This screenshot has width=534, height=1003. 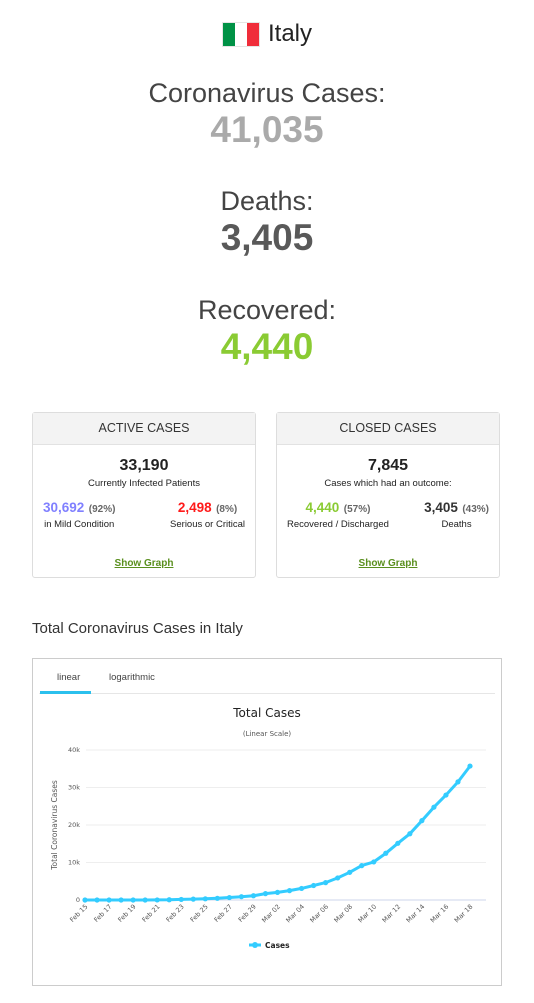 What do you see at coordinates (368, 914) in the screenshot?
I see `x-tick-label: Mar 10` at bounding box center [368, 914].